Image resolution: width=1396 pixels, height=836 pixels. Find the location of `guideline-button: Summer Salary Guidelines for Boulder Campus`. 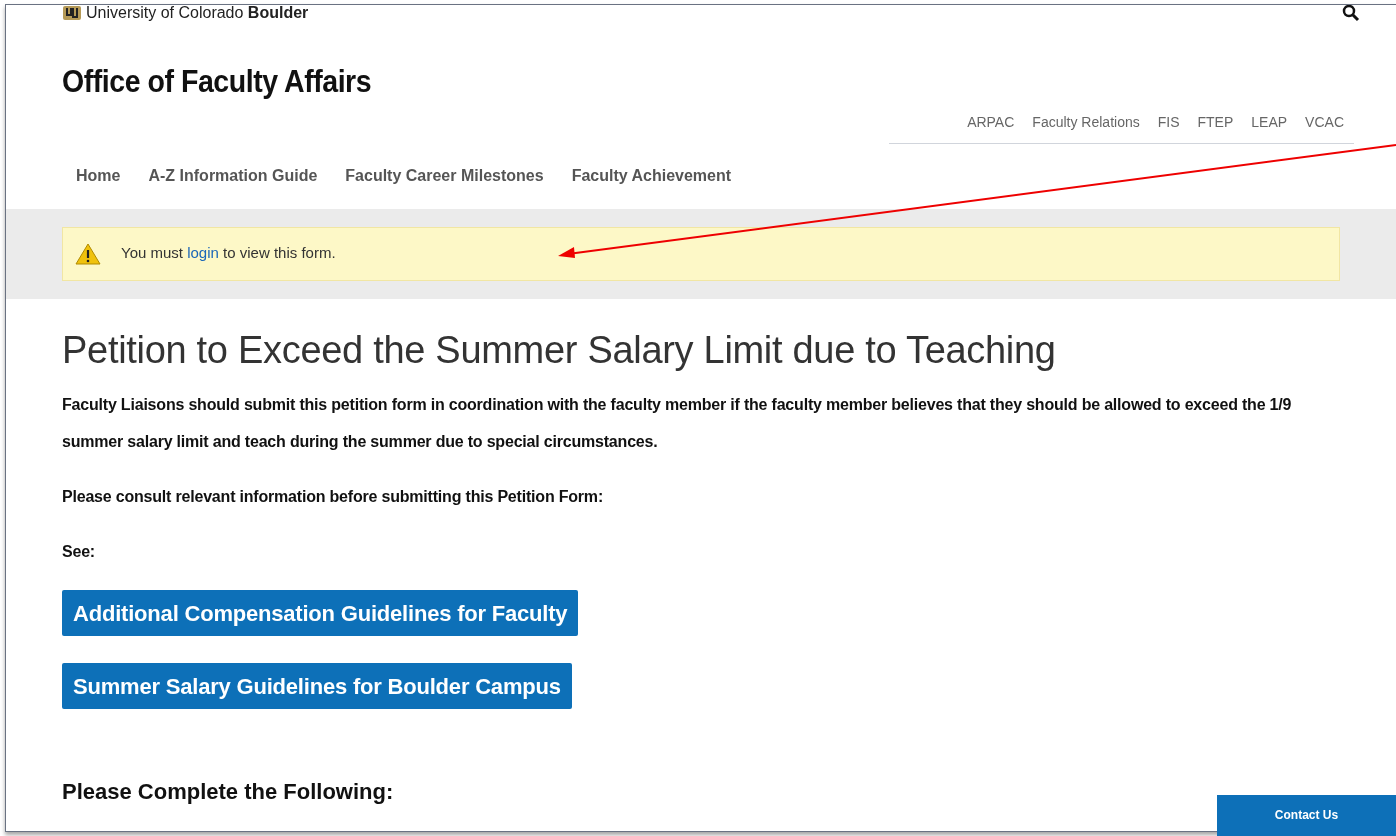

guideline-button: Summer Salary Guidelines for Boulder Campus is located at coordinates (317, 686).